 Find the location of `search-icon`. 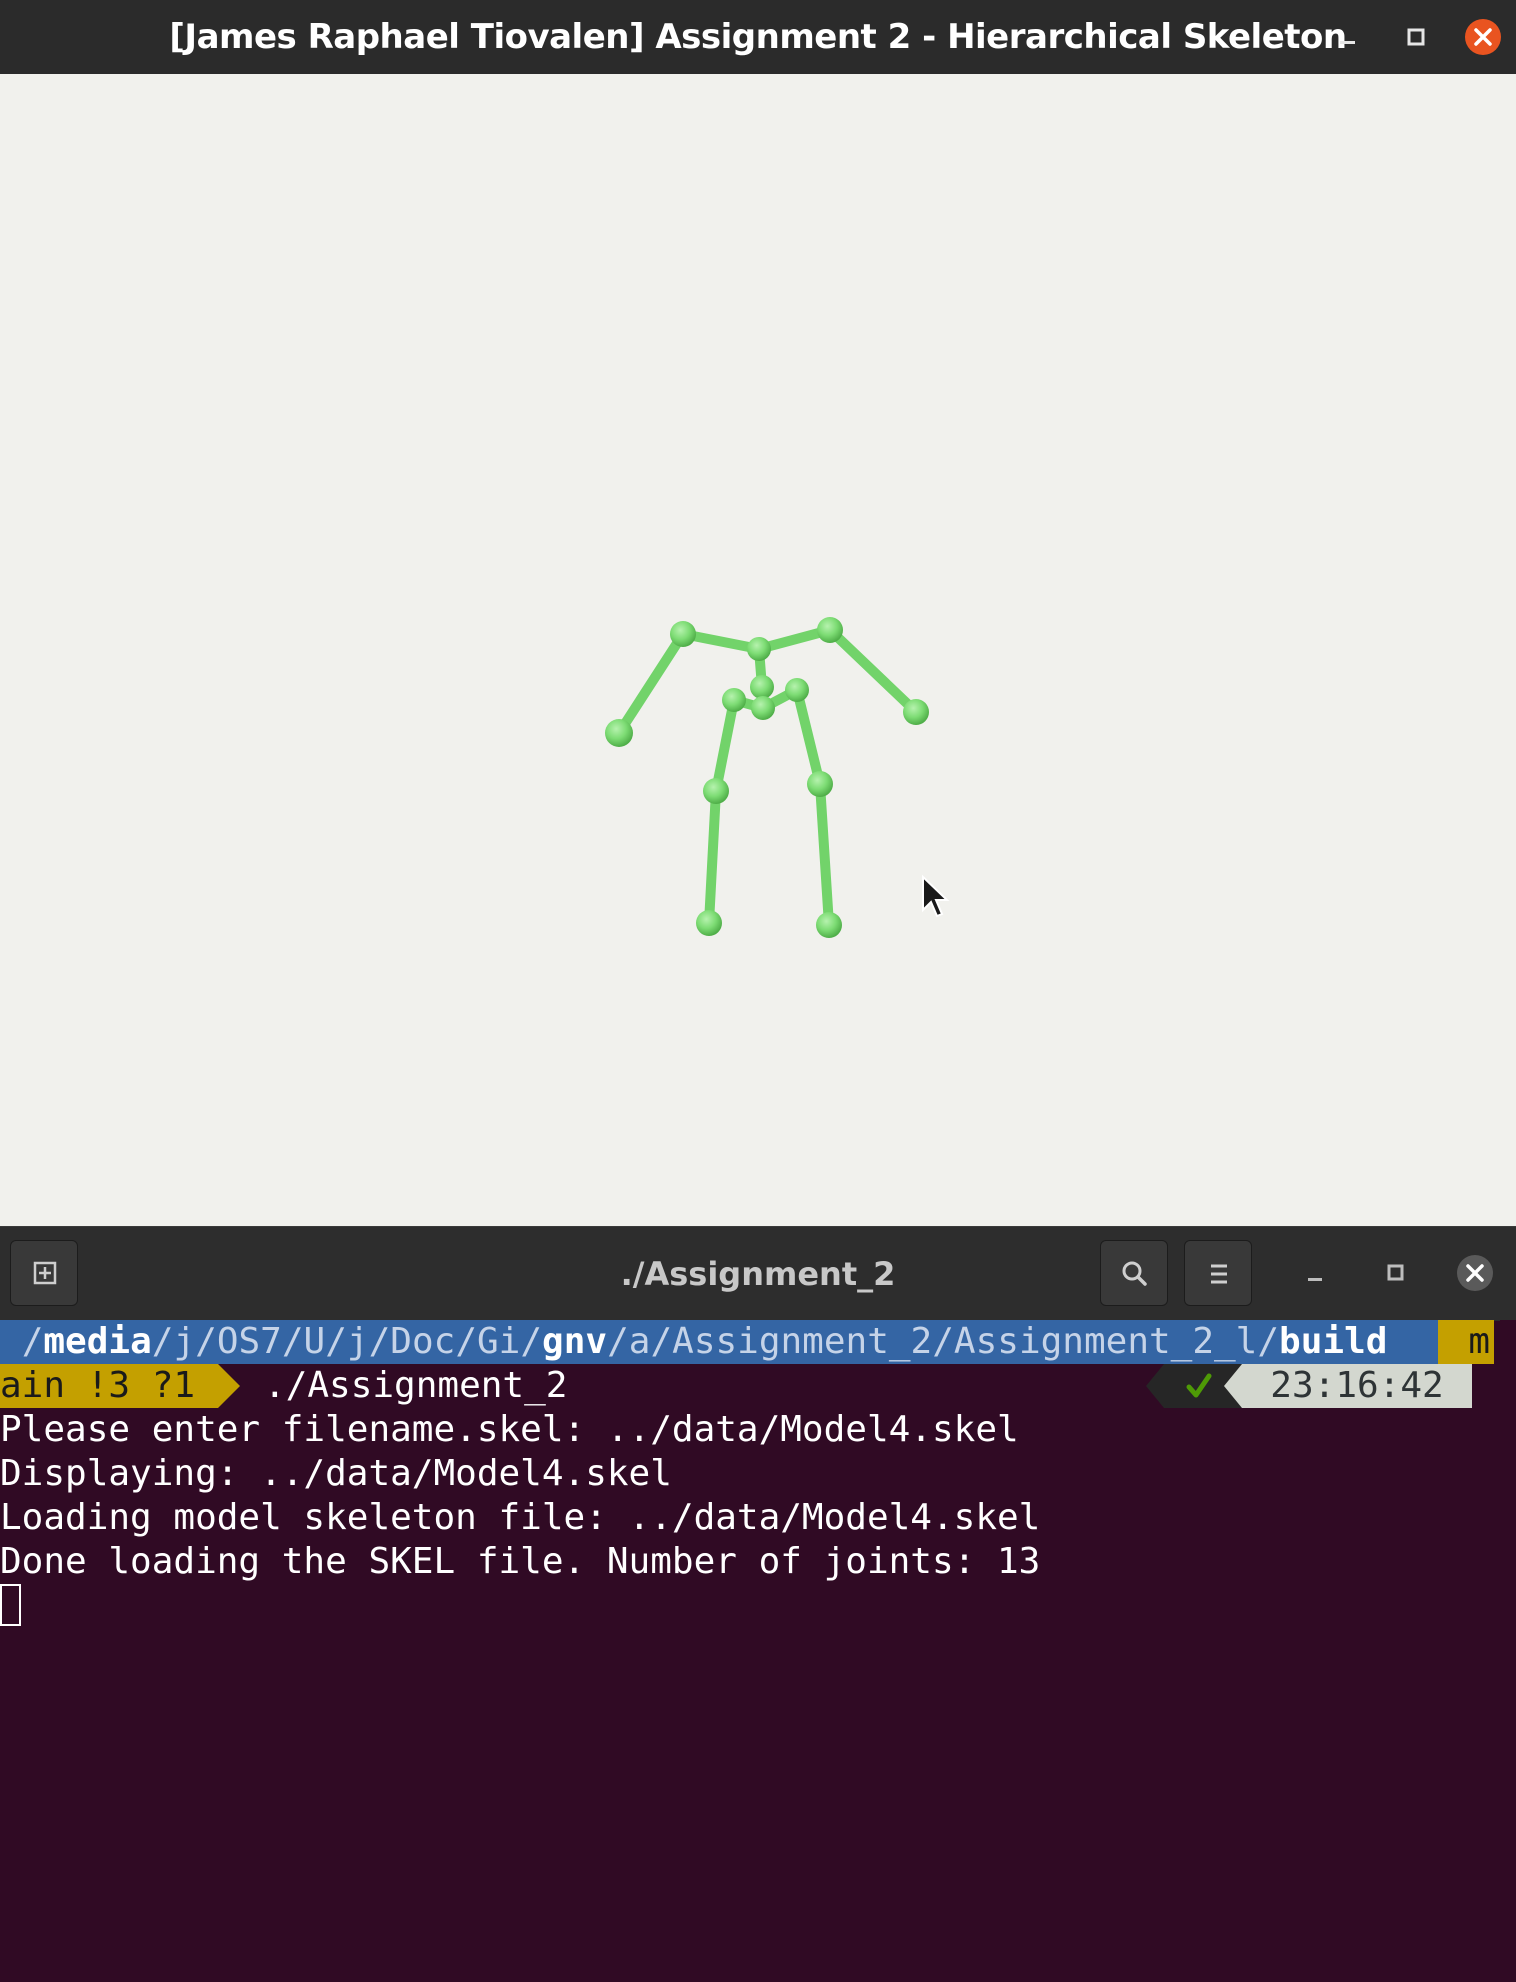

search-icon is located at coordinates (1134, 1273).